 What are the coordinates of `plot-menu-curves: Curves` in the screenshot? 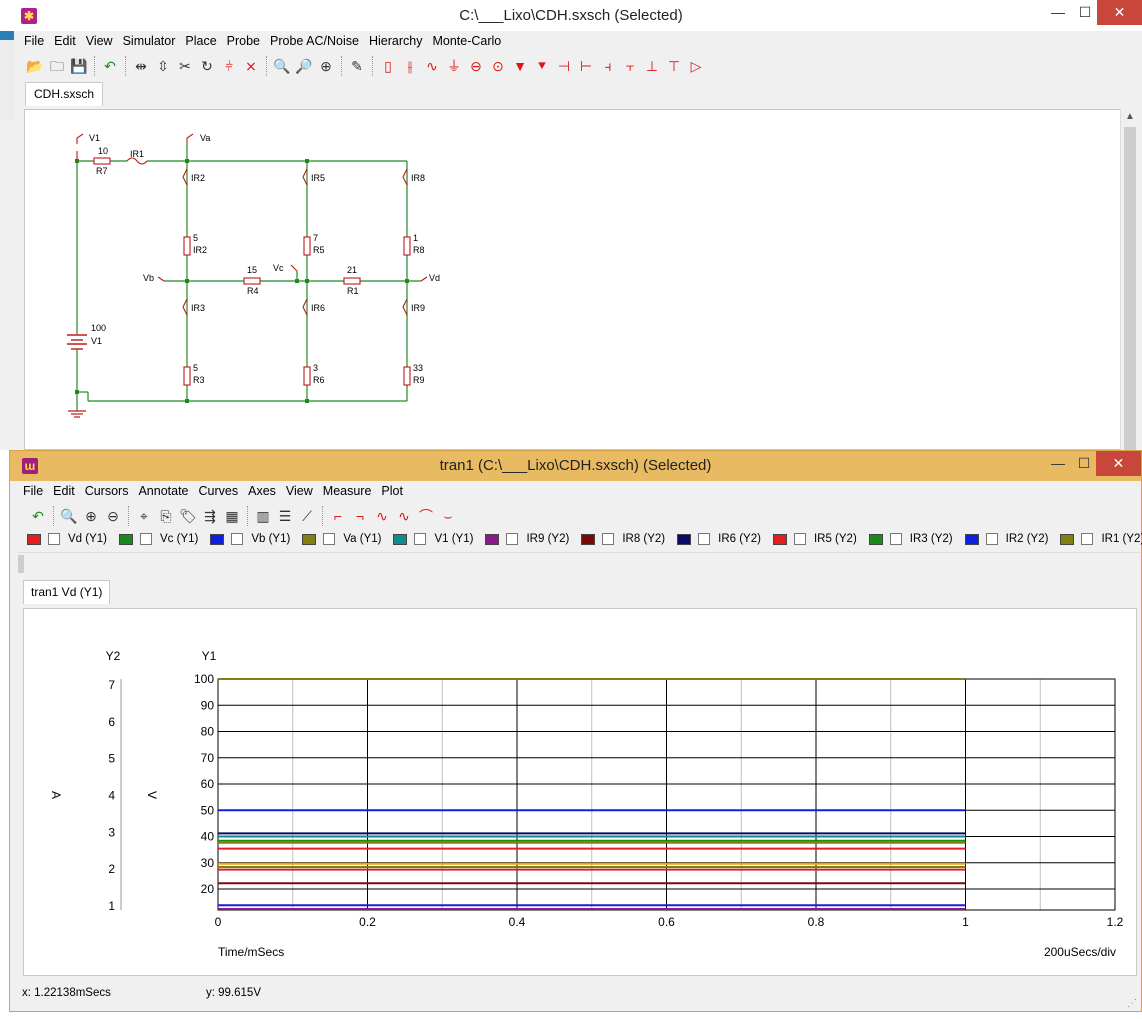 It's located at (219, 491).